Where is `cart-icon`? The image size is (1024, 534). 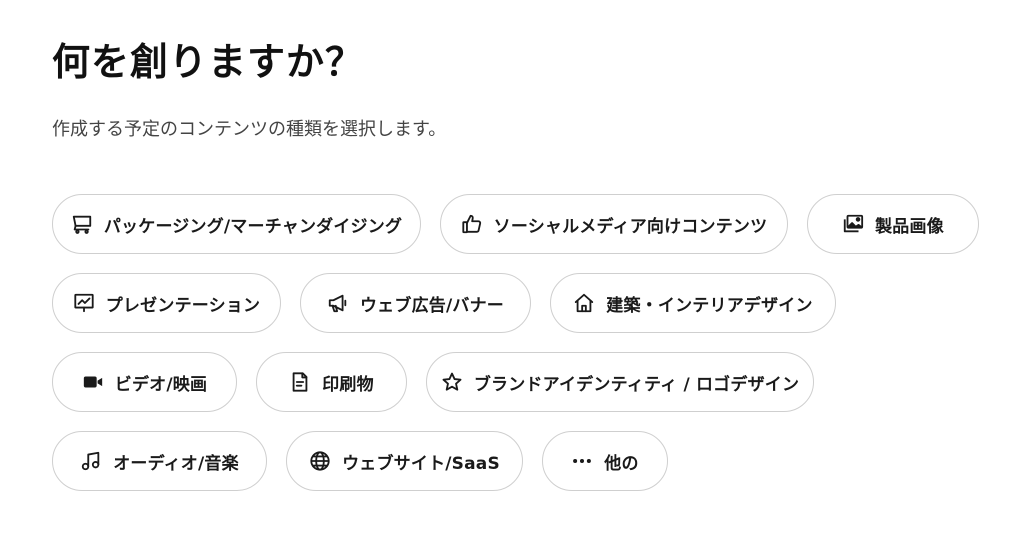 cart-icon is located at coordinates (82, 224).